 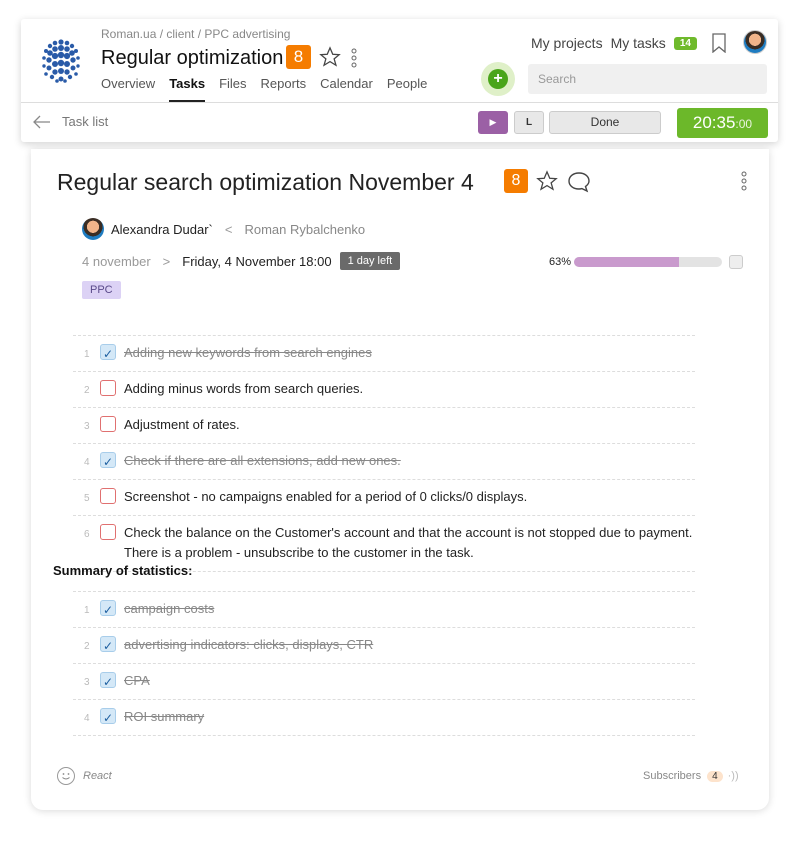 What do you see at coordinates (66, 776) in the screenshot?
I see `smiley-icon` at bounding box center [66, 776].